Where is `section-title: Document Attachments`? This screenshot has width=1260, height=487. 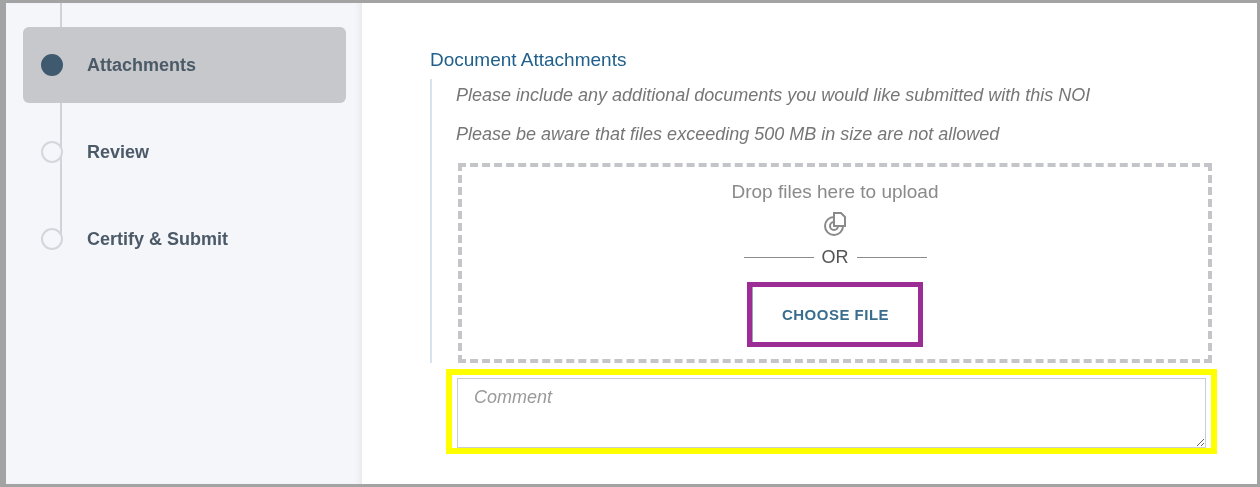
section-title: Document Attachments is located at coordinates (529, 60).